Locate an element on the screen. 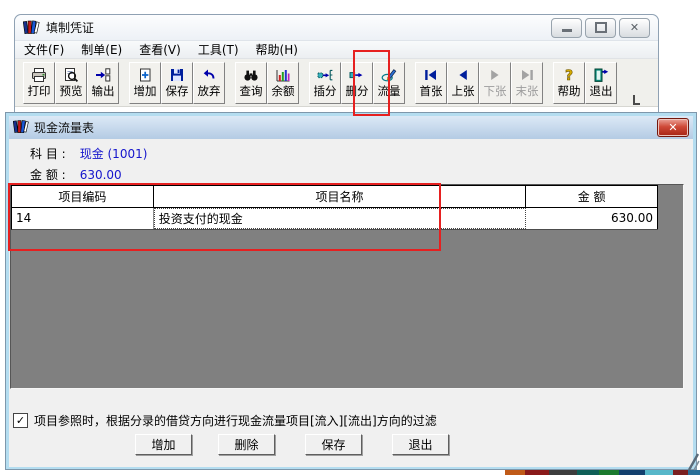 The width and height of the screenshot is (700, 475). toolbar-button-help: ? 帮助 is located at coordinates (569, 82).